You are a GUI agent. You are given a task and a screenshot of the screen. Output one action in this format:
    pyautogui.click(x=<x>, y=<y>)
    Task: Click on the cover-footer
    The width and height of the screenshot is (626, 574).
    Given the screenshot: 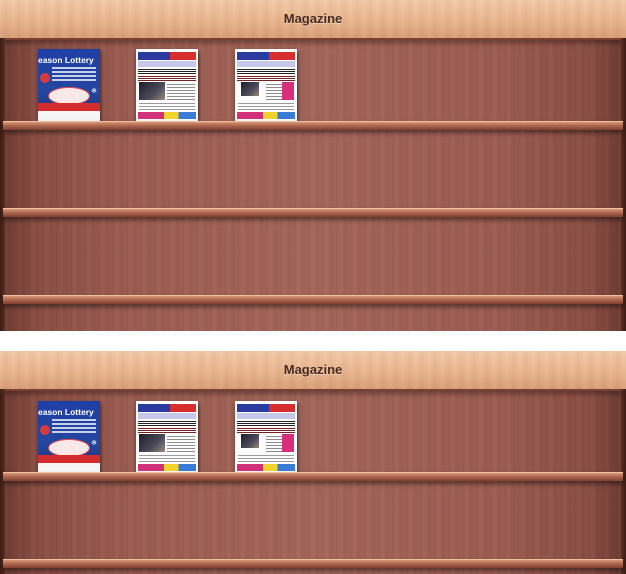 What is the action you would take?
    pyautogui.click(x=69, y=116)
    